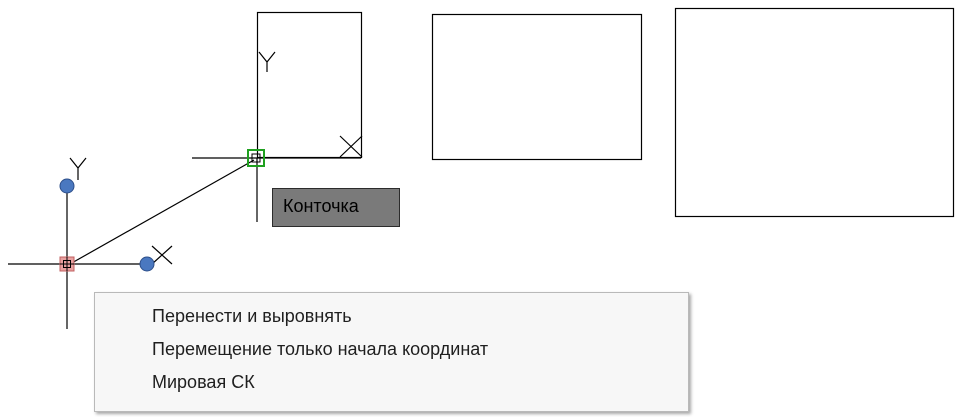 The height and width of the screenshot is (417, 960). I want to click on menu-item-move-and-align: Перенести и выровнять, so click(391, 316).